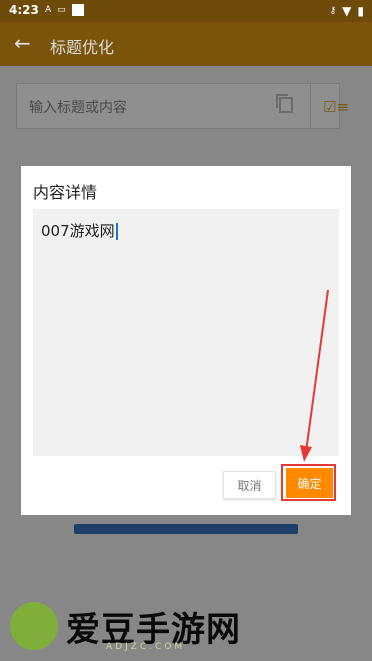 This screenshot has height=661, width=372. I want to click on copy-icon, so click(284, 103).